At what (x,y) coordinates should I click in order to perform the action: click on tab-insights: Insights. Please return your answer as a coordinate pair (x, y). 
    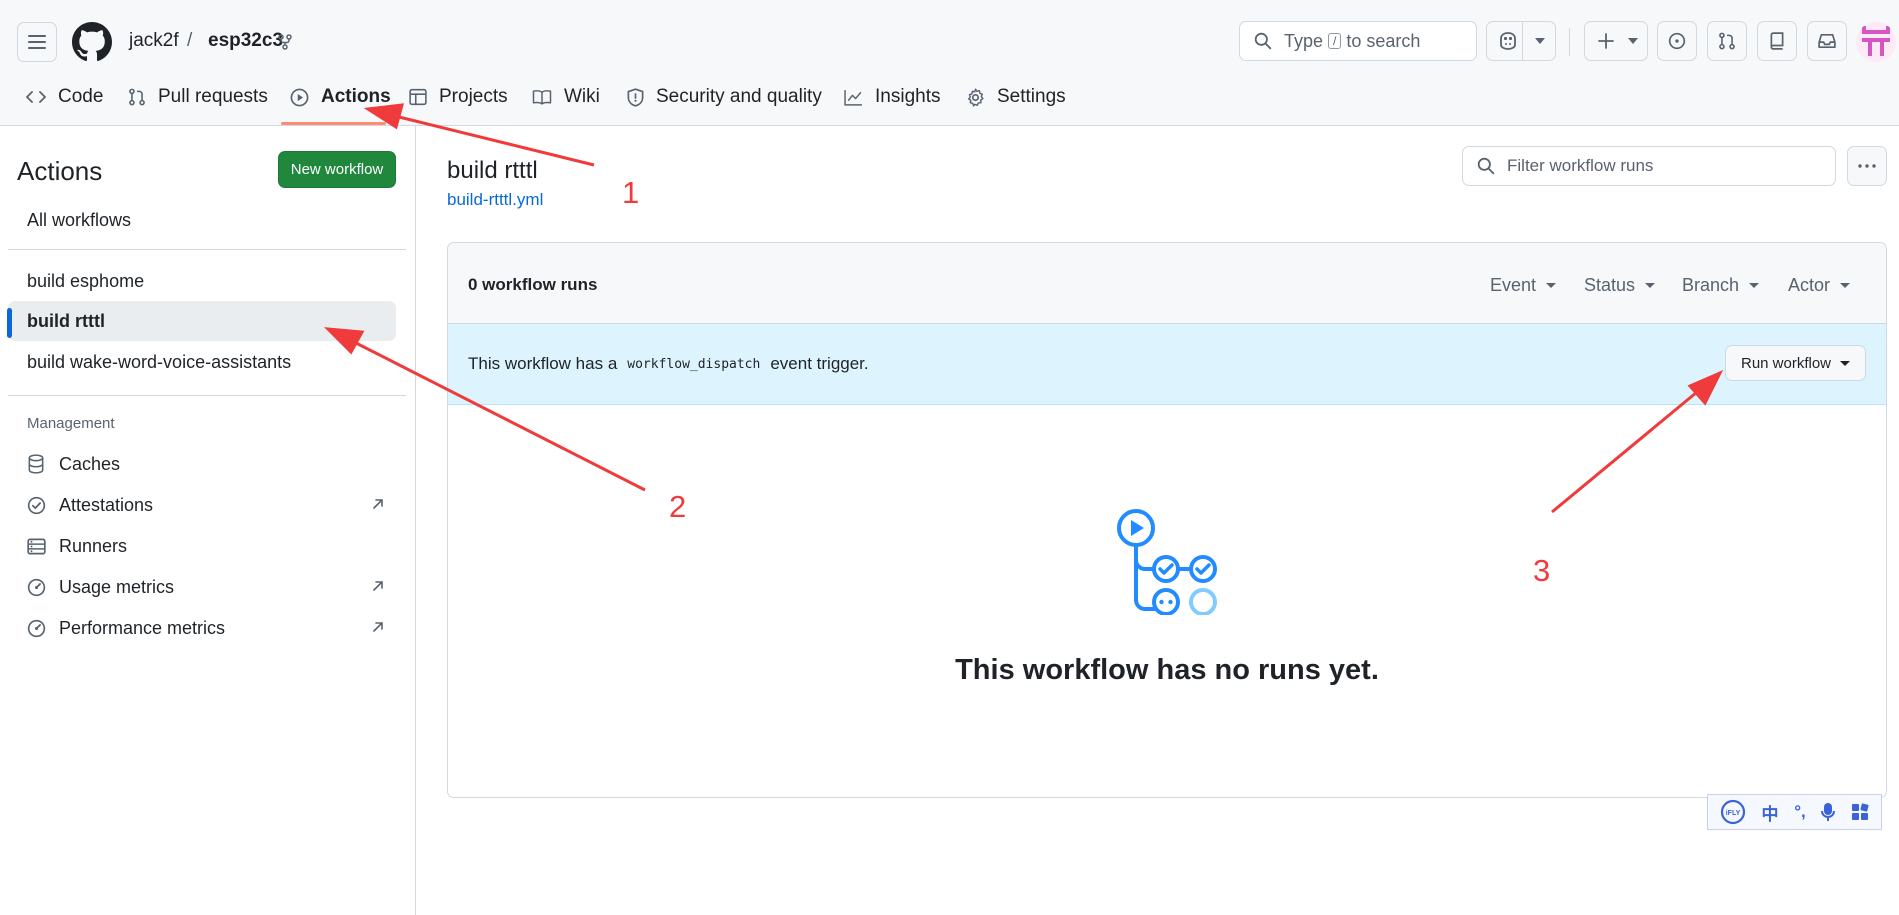
    Looking at the image, I should click on (892, 97).